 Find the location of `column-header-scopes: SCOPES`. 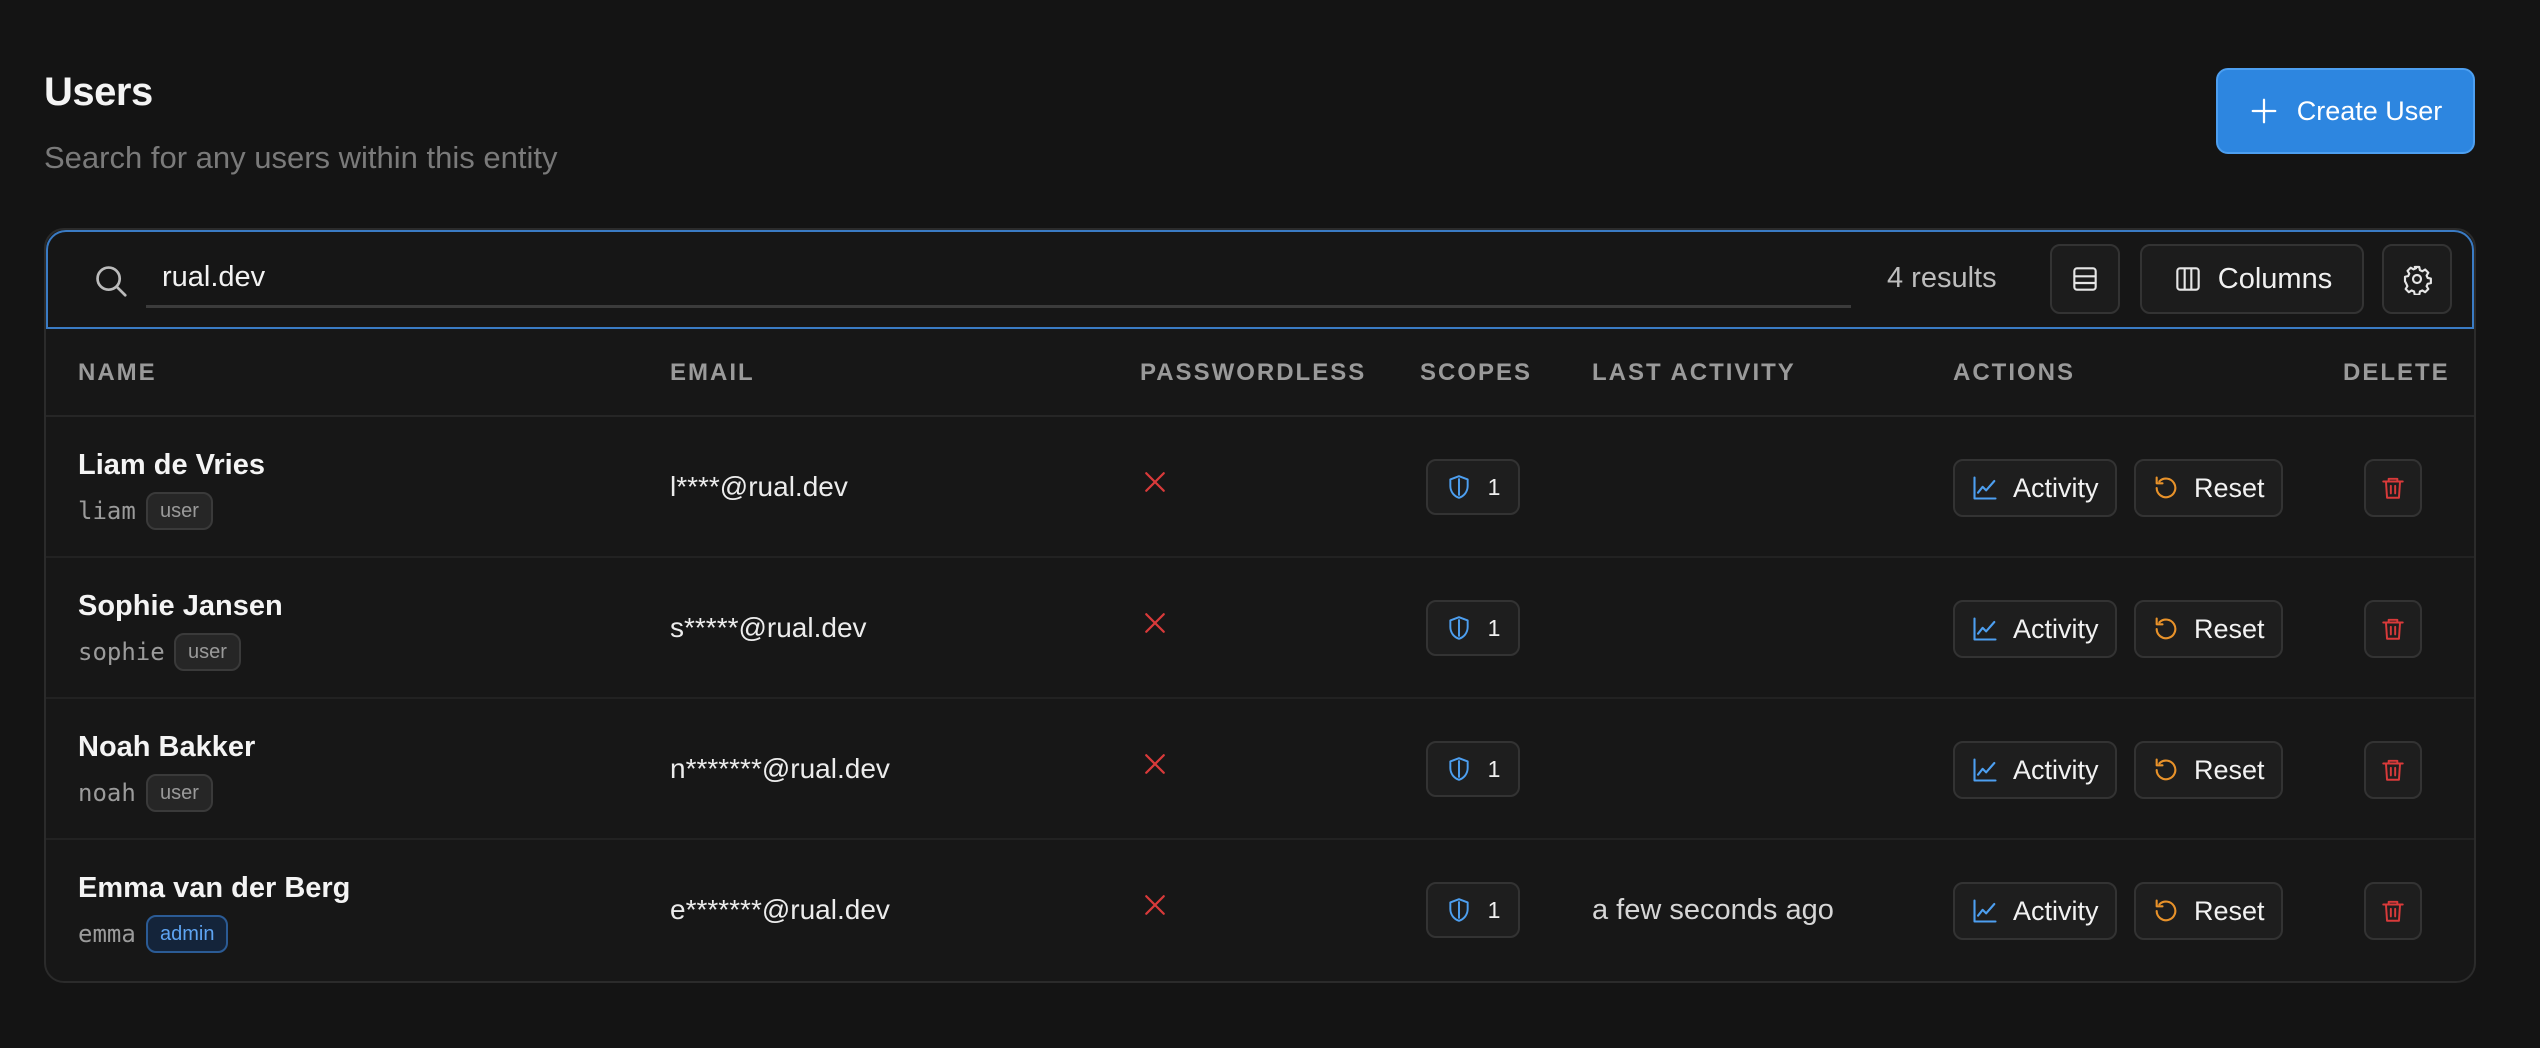

column-header-scopes: SCOPES is located at coordinates (1476, 372).